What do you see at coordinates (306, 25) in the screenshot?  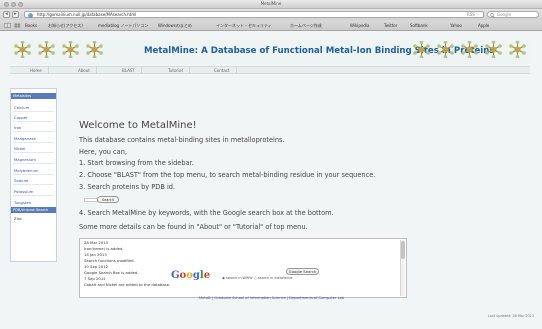 I see `bookmark-item: ホームページ作成` at bounding box center [306, 25].